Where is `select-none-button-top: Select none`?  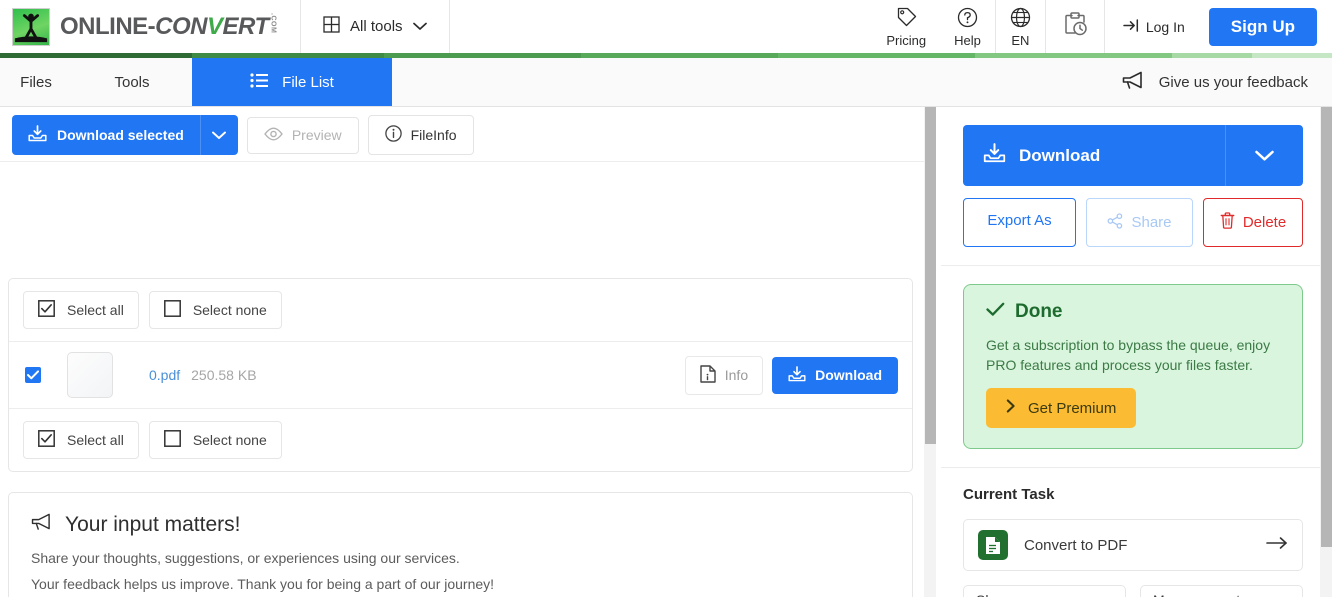
select-none-button-top: Select none is located at coordinates (215, 310).